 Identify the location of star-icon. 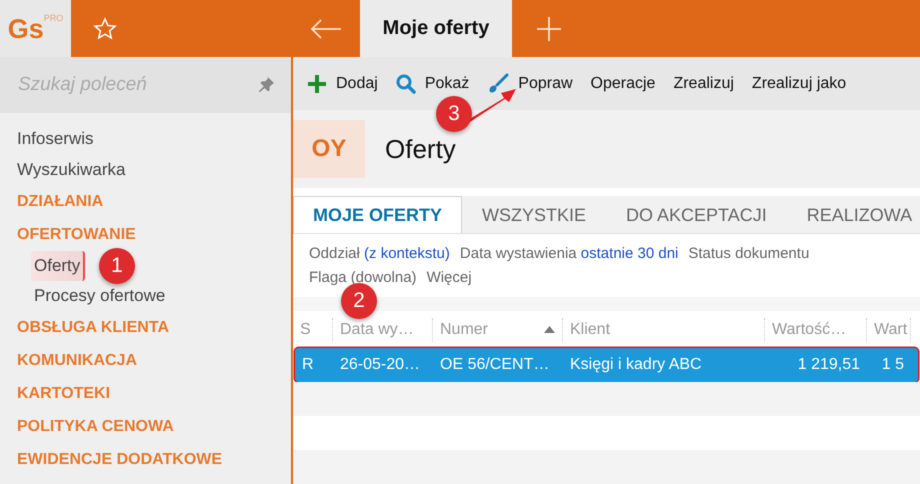
(105, 28).